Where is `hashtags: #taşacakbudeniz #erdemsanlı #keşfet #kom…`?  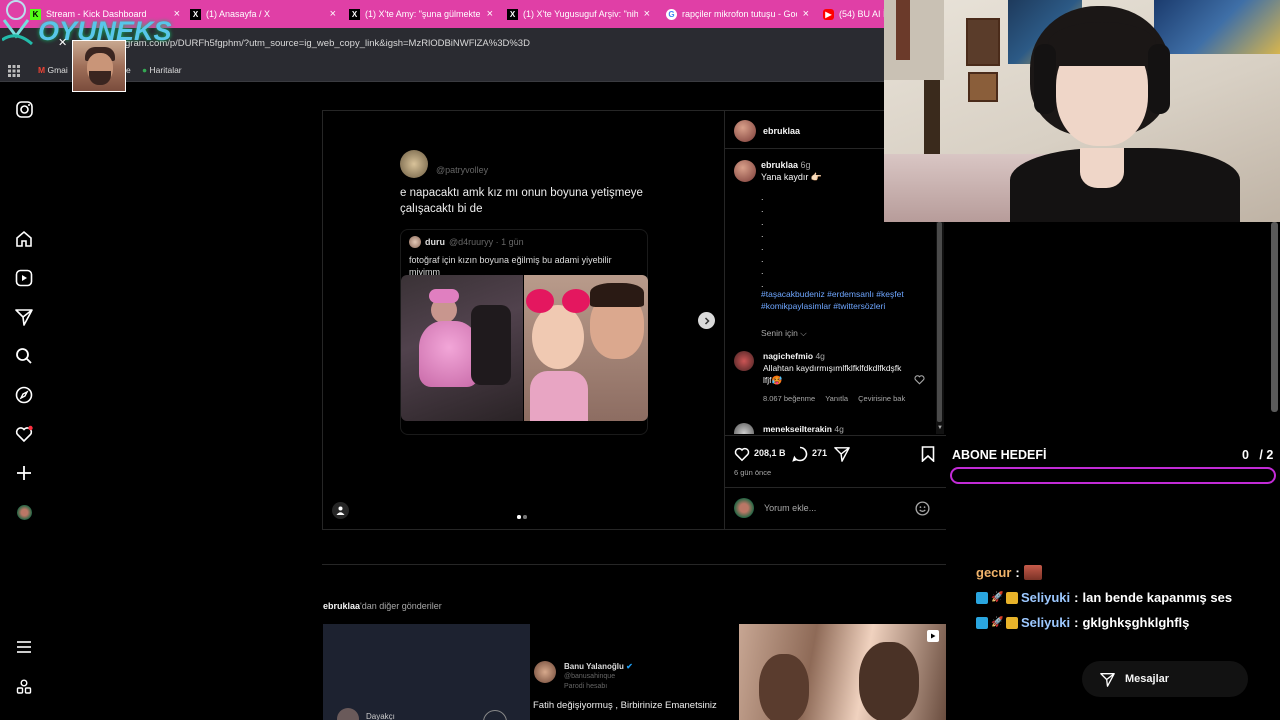
hashtags: #taşacakbudeniz #erdemsanlı #keşfet #kom… is located at coordinates (846, 300).